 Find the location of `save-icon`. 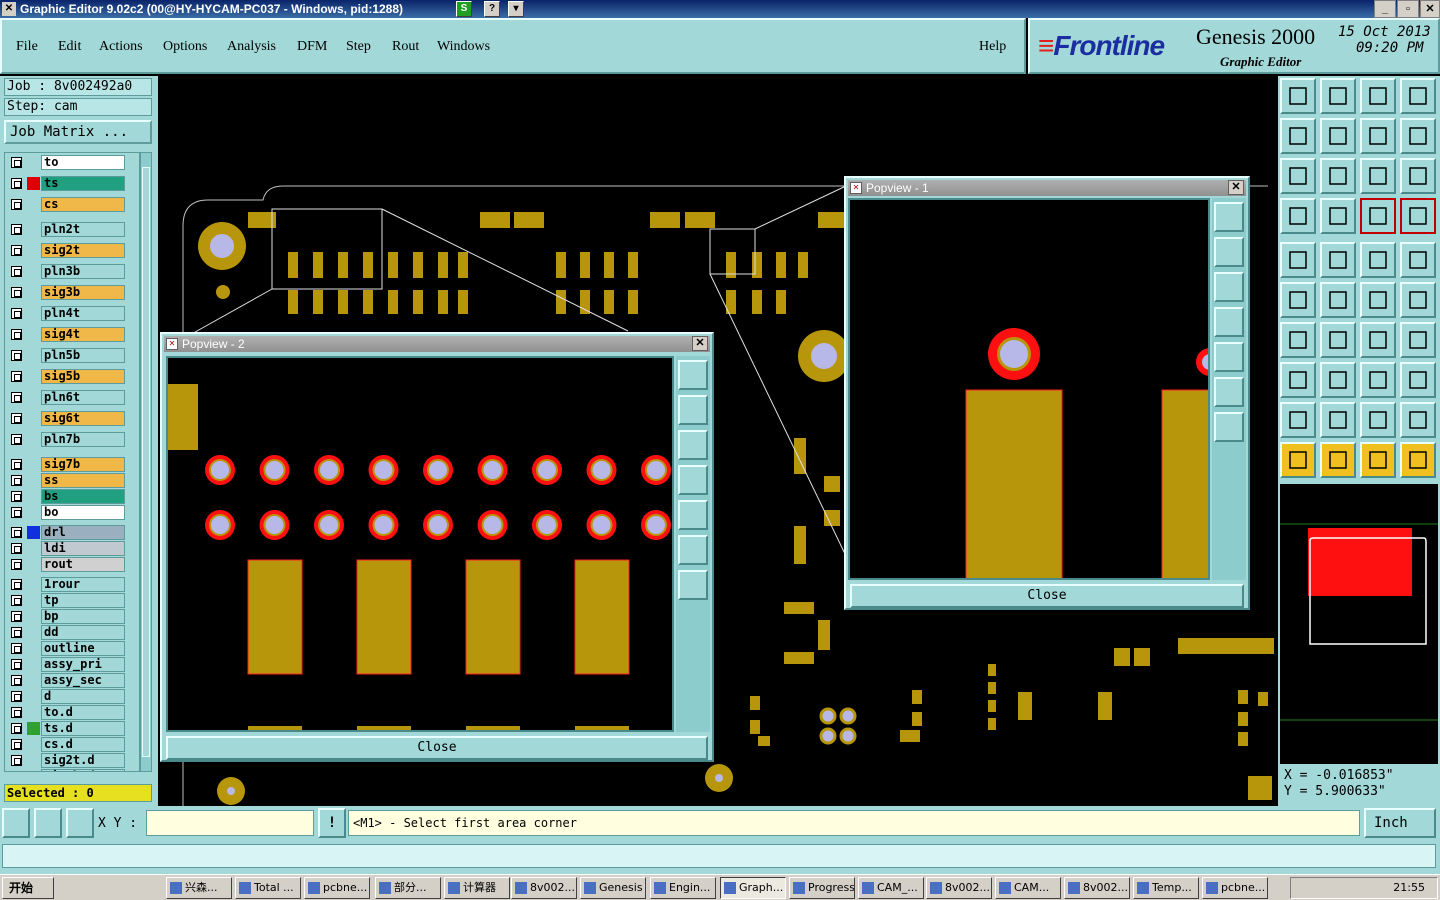

save-icon is located at coordinates (1338, 96).